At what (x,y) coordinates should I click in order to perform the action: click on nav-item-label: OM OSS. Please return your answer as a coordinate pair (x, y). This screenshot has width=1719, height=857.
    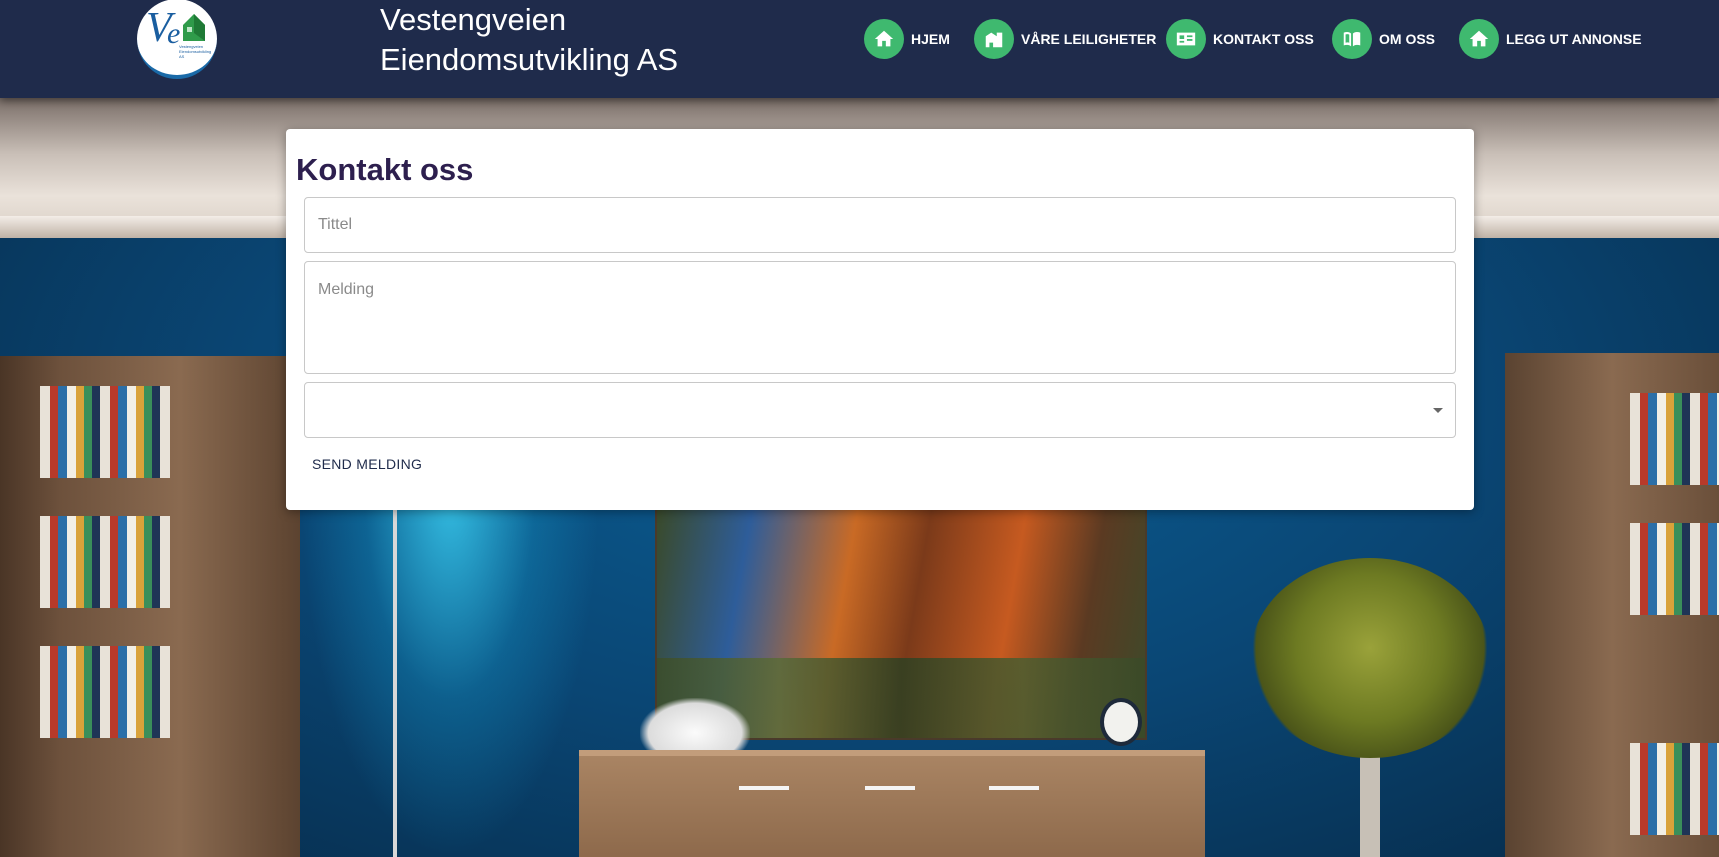
    Looking at the image, I should click on (1407, 39).